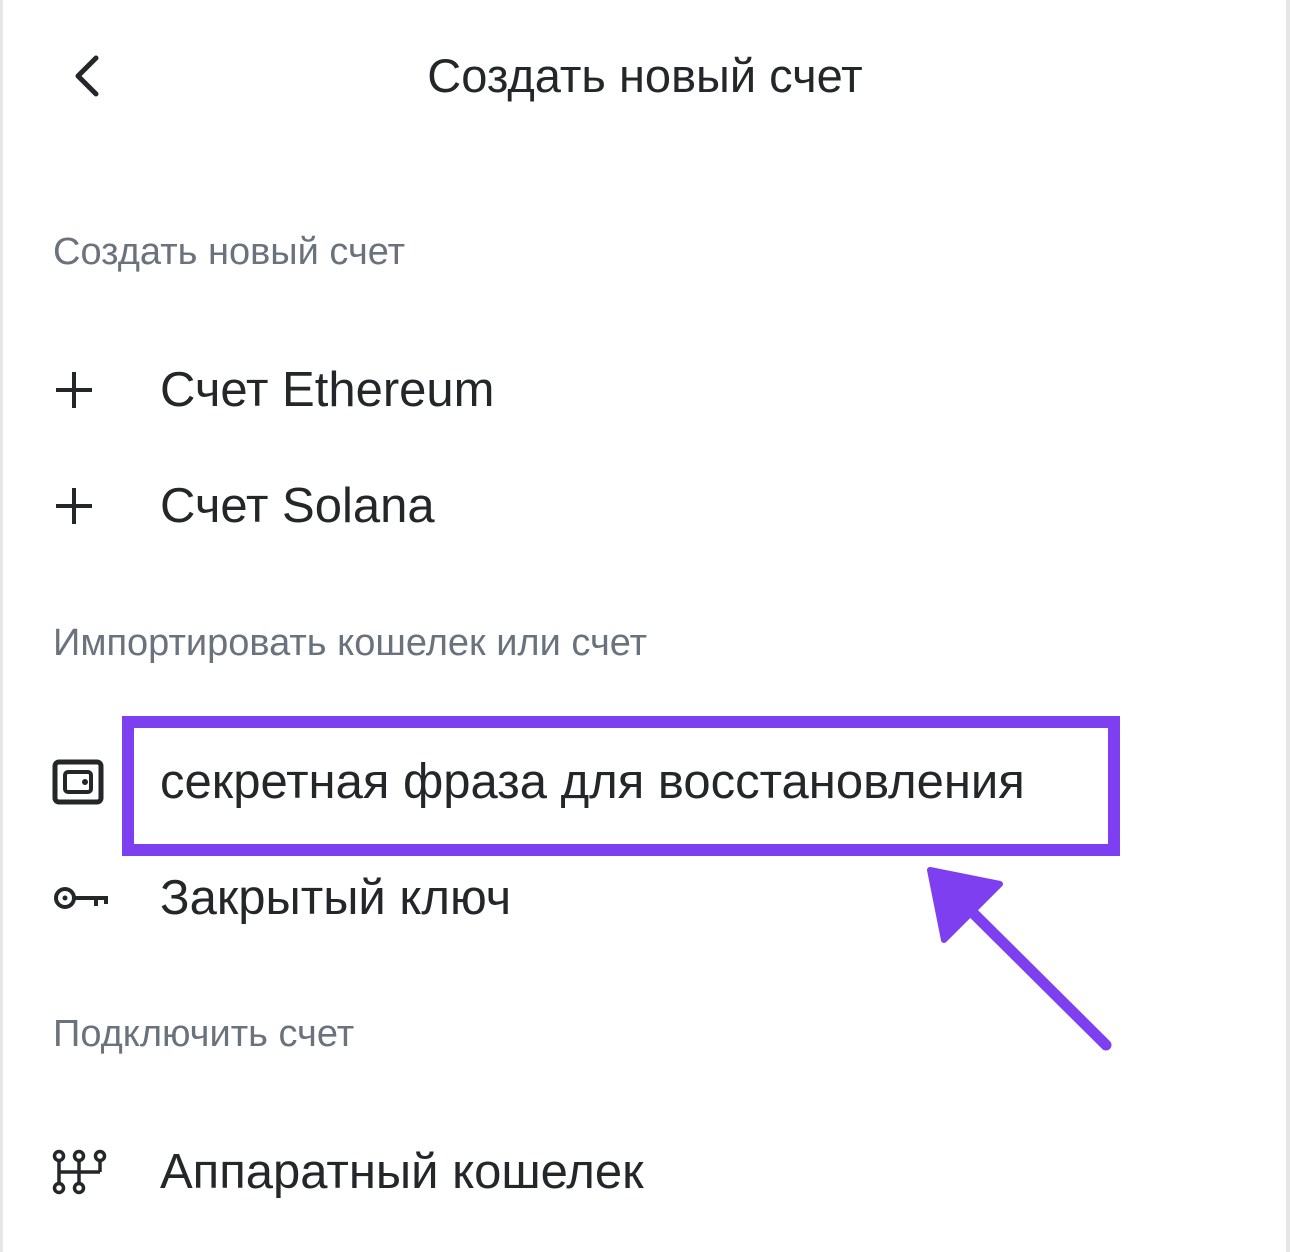 The width and height of the screenshot is (1290, 1252). Describe the element at coordinates (645, 75) in the screenshot. I see `page-title: Создать новый счет` at that location.